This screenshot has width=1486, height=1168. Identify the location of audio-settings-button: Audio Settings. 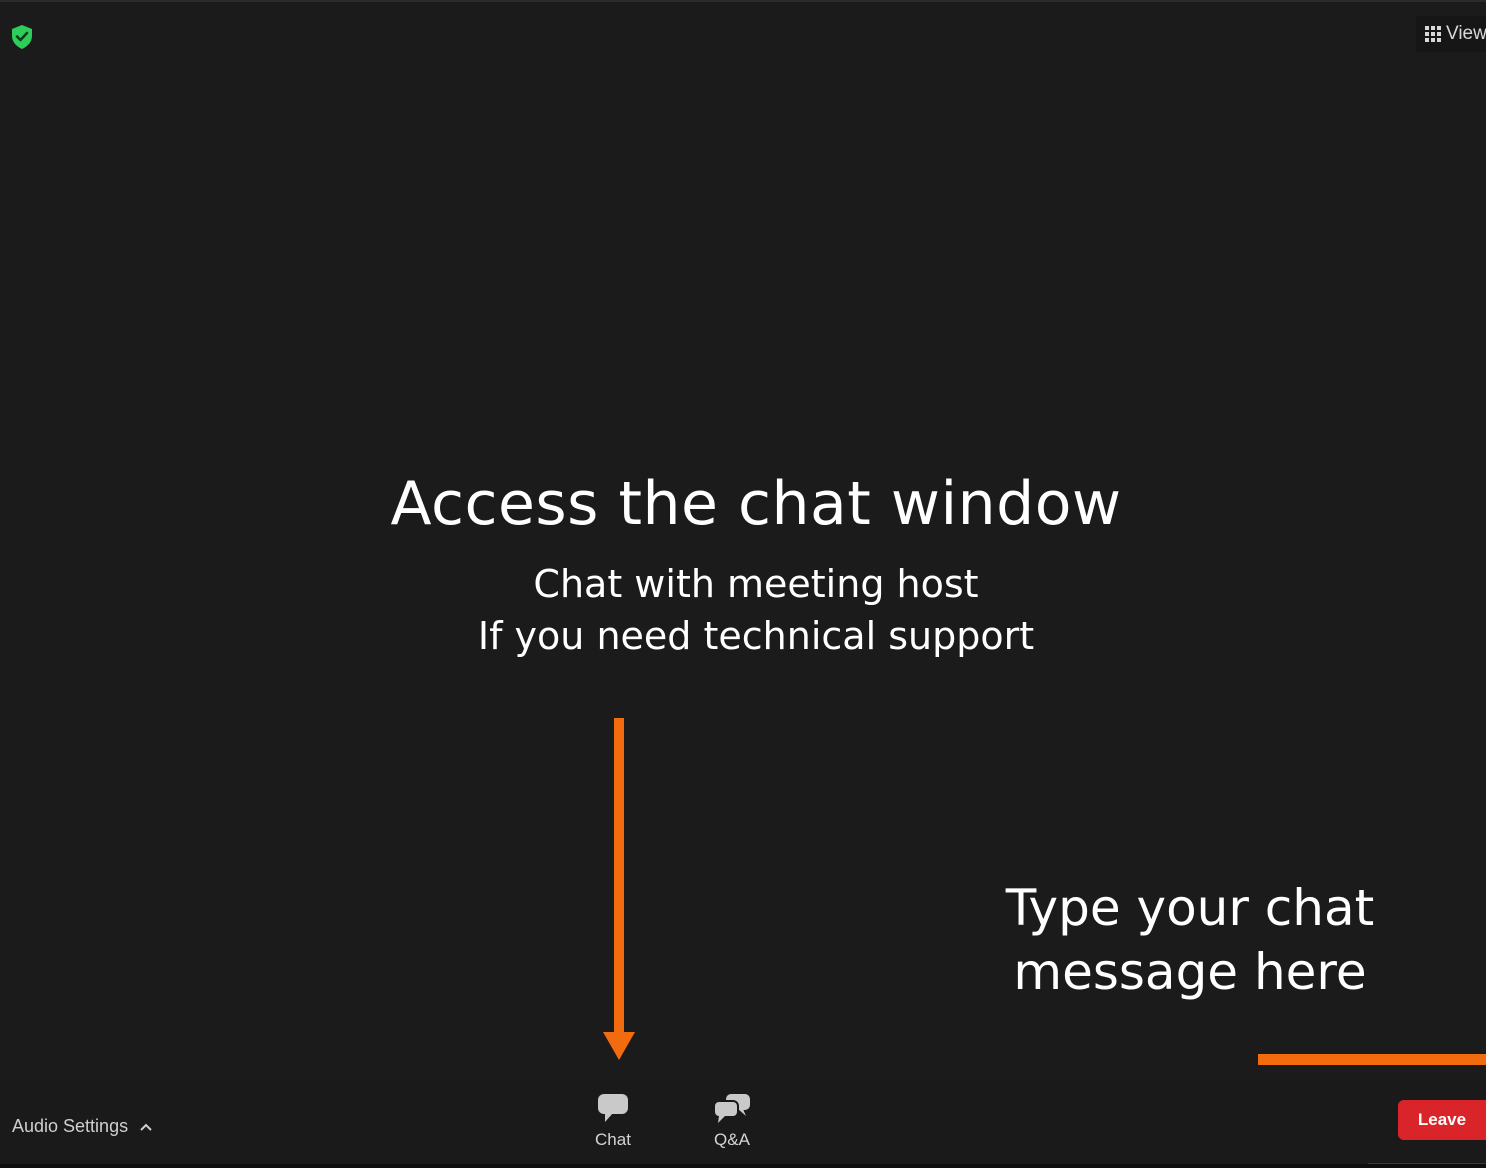
(82, 1126).